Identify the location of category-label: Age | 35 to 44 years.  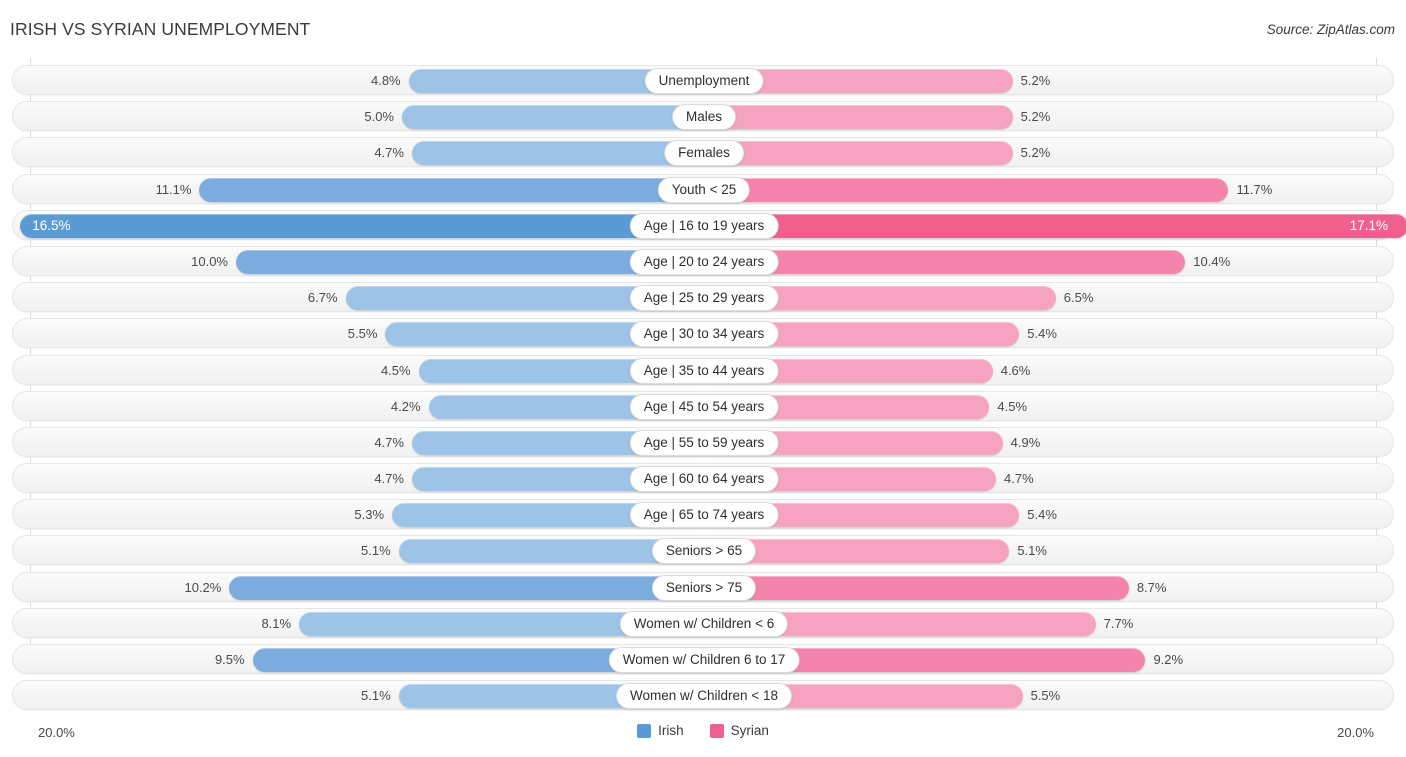
(704, 370).